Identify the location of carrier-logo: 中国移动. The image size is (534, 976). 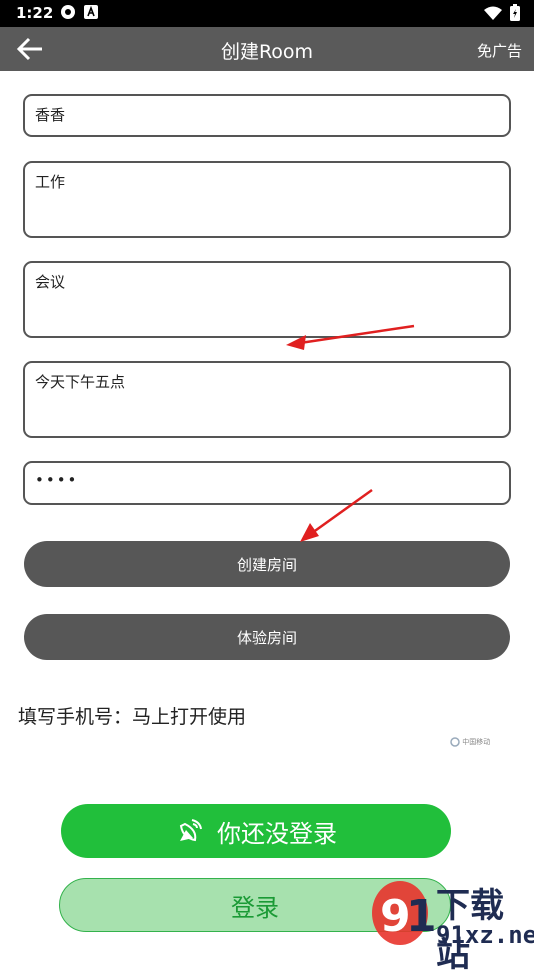
(470, 742).